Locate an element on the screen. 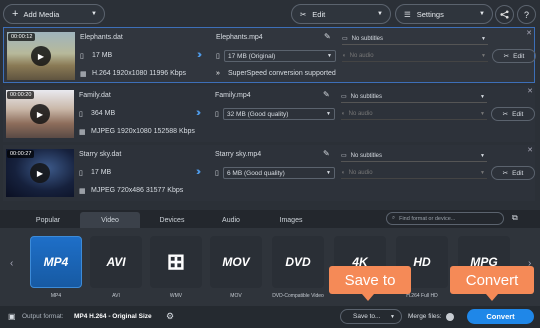  sliders-icon: ☰ is located at coordinates (407, 14).